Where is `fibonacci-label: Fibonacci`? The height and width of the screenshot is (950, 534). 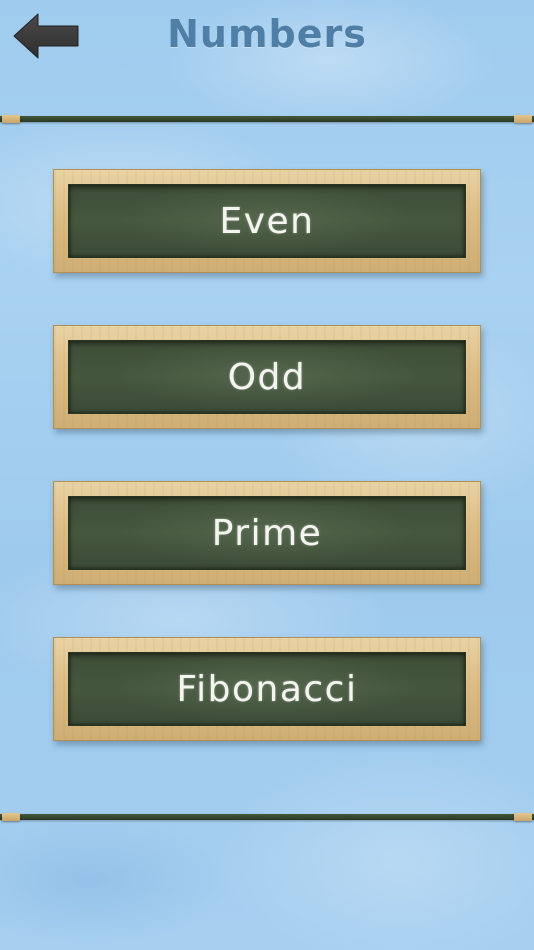 fibonacci-label: Fibonacci is located at coordinates (267, 689).